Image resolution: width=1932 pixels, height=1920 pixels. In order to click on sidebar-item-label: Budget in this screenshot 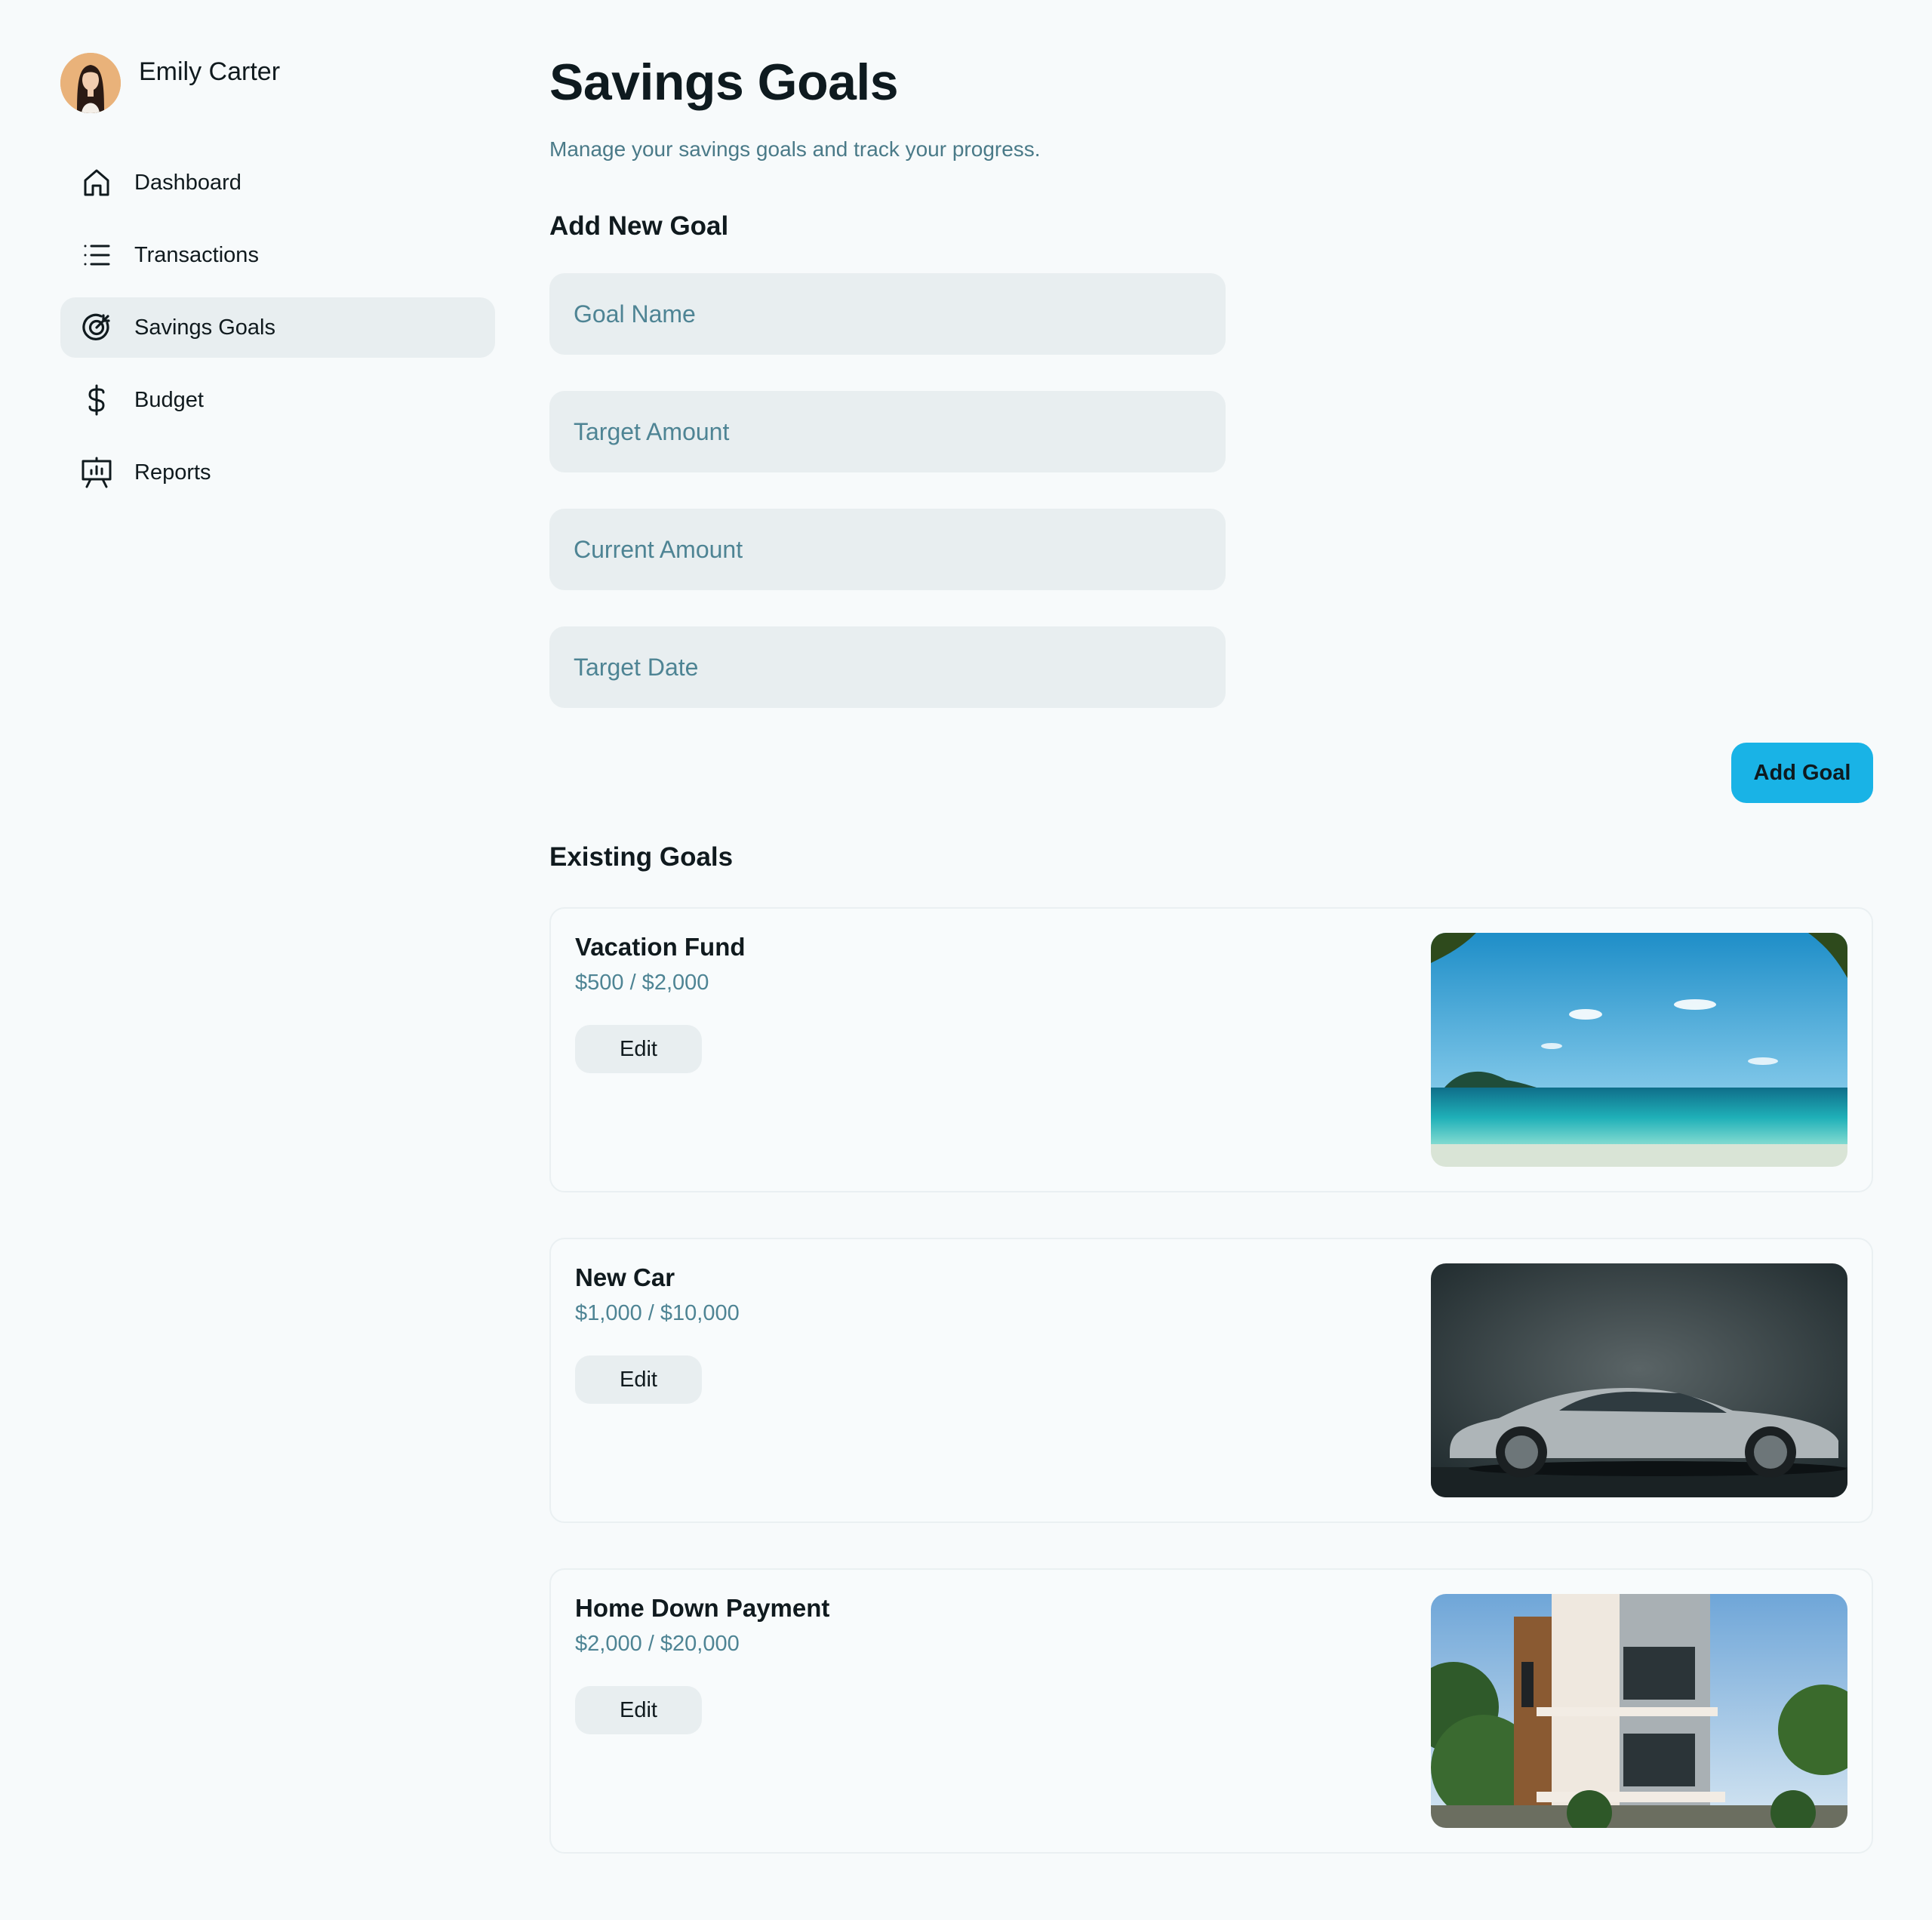, I will do `click(169, 399)`.